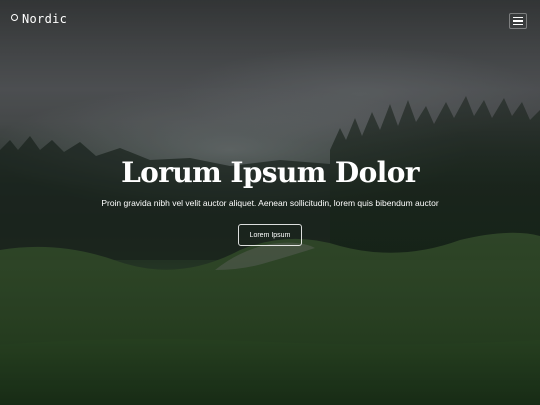 The width and height of the screenshot is (540, 405). Describe the element at coordinates (14, 17) in the screenshot. I see `circle-logo-icon` at that location.